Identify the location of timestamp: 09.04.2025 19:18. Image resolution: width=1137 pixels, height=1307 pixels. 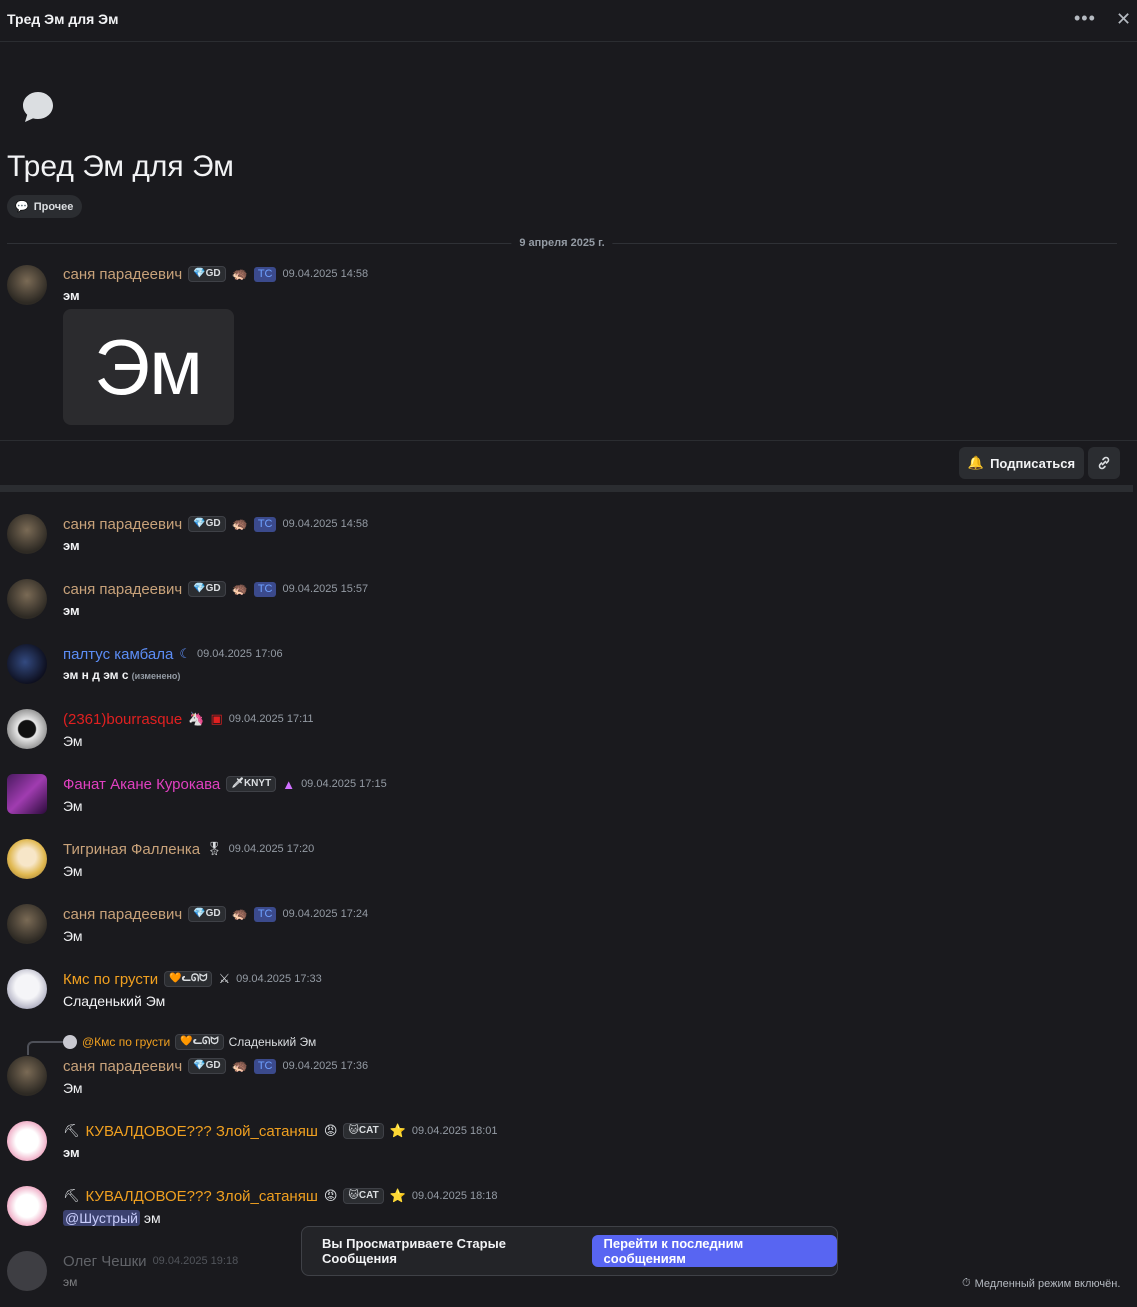
(195, 1261).